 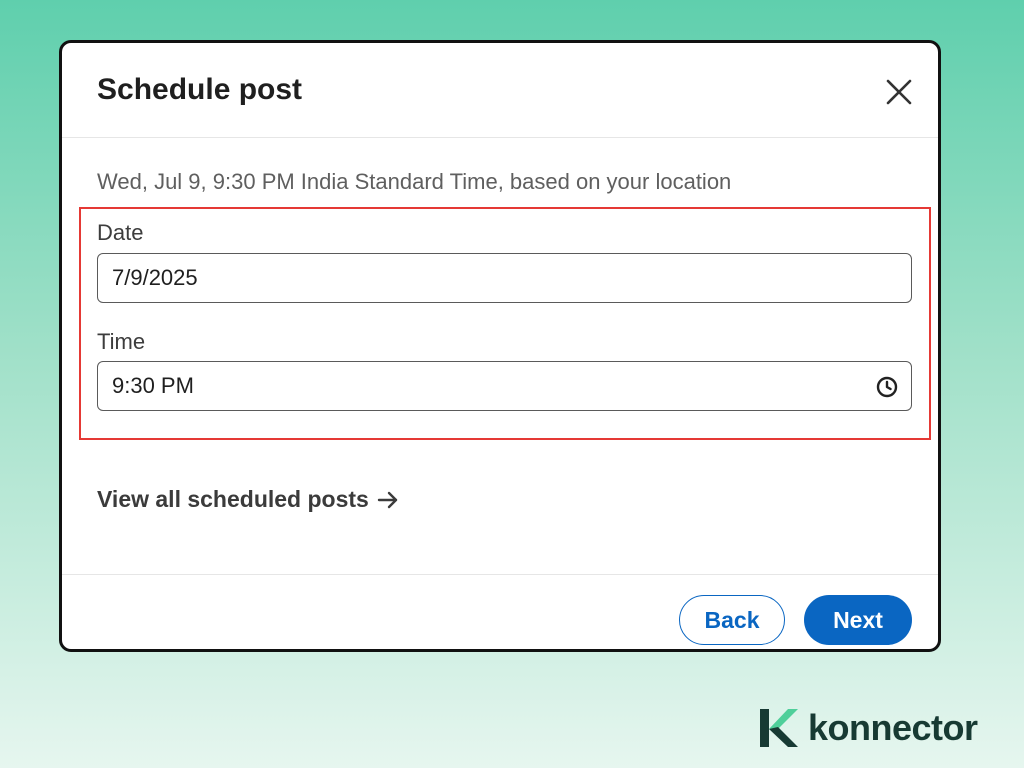 I want to click on back-button: Back, so click(x=732, y=620).